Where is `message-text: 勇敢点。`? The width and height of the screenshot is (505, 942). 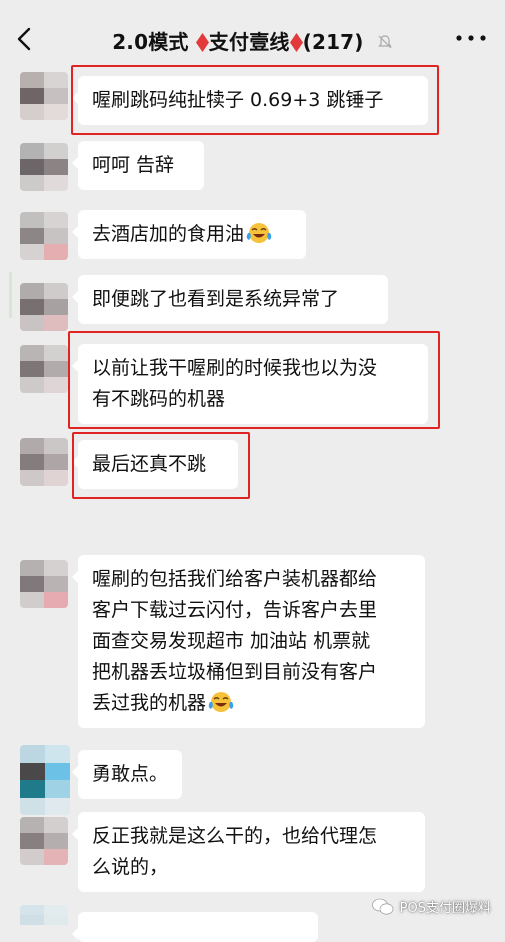 message-text: 勇敢点。 is located at coordinates (130, 774).